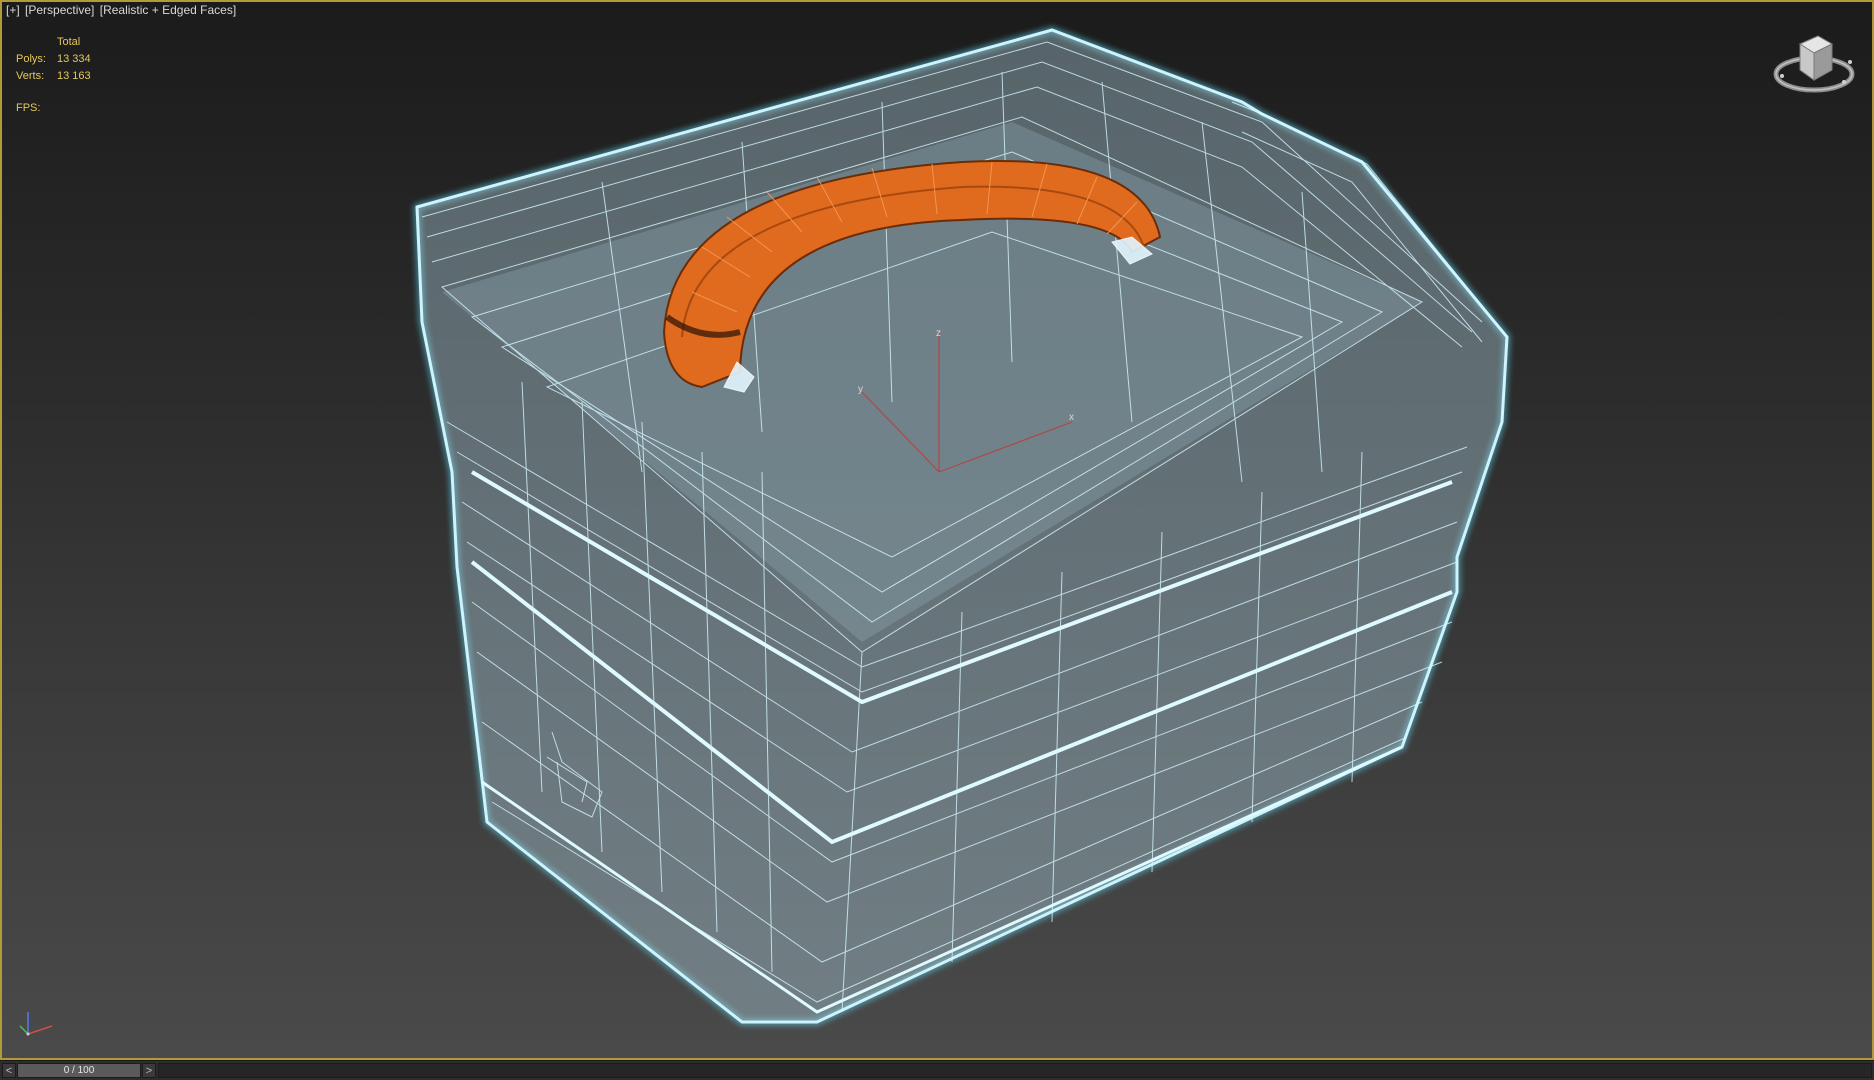 This screenshot has width=1874, height=1080. I want to click on viewcube-icon, so click(1815, 63).